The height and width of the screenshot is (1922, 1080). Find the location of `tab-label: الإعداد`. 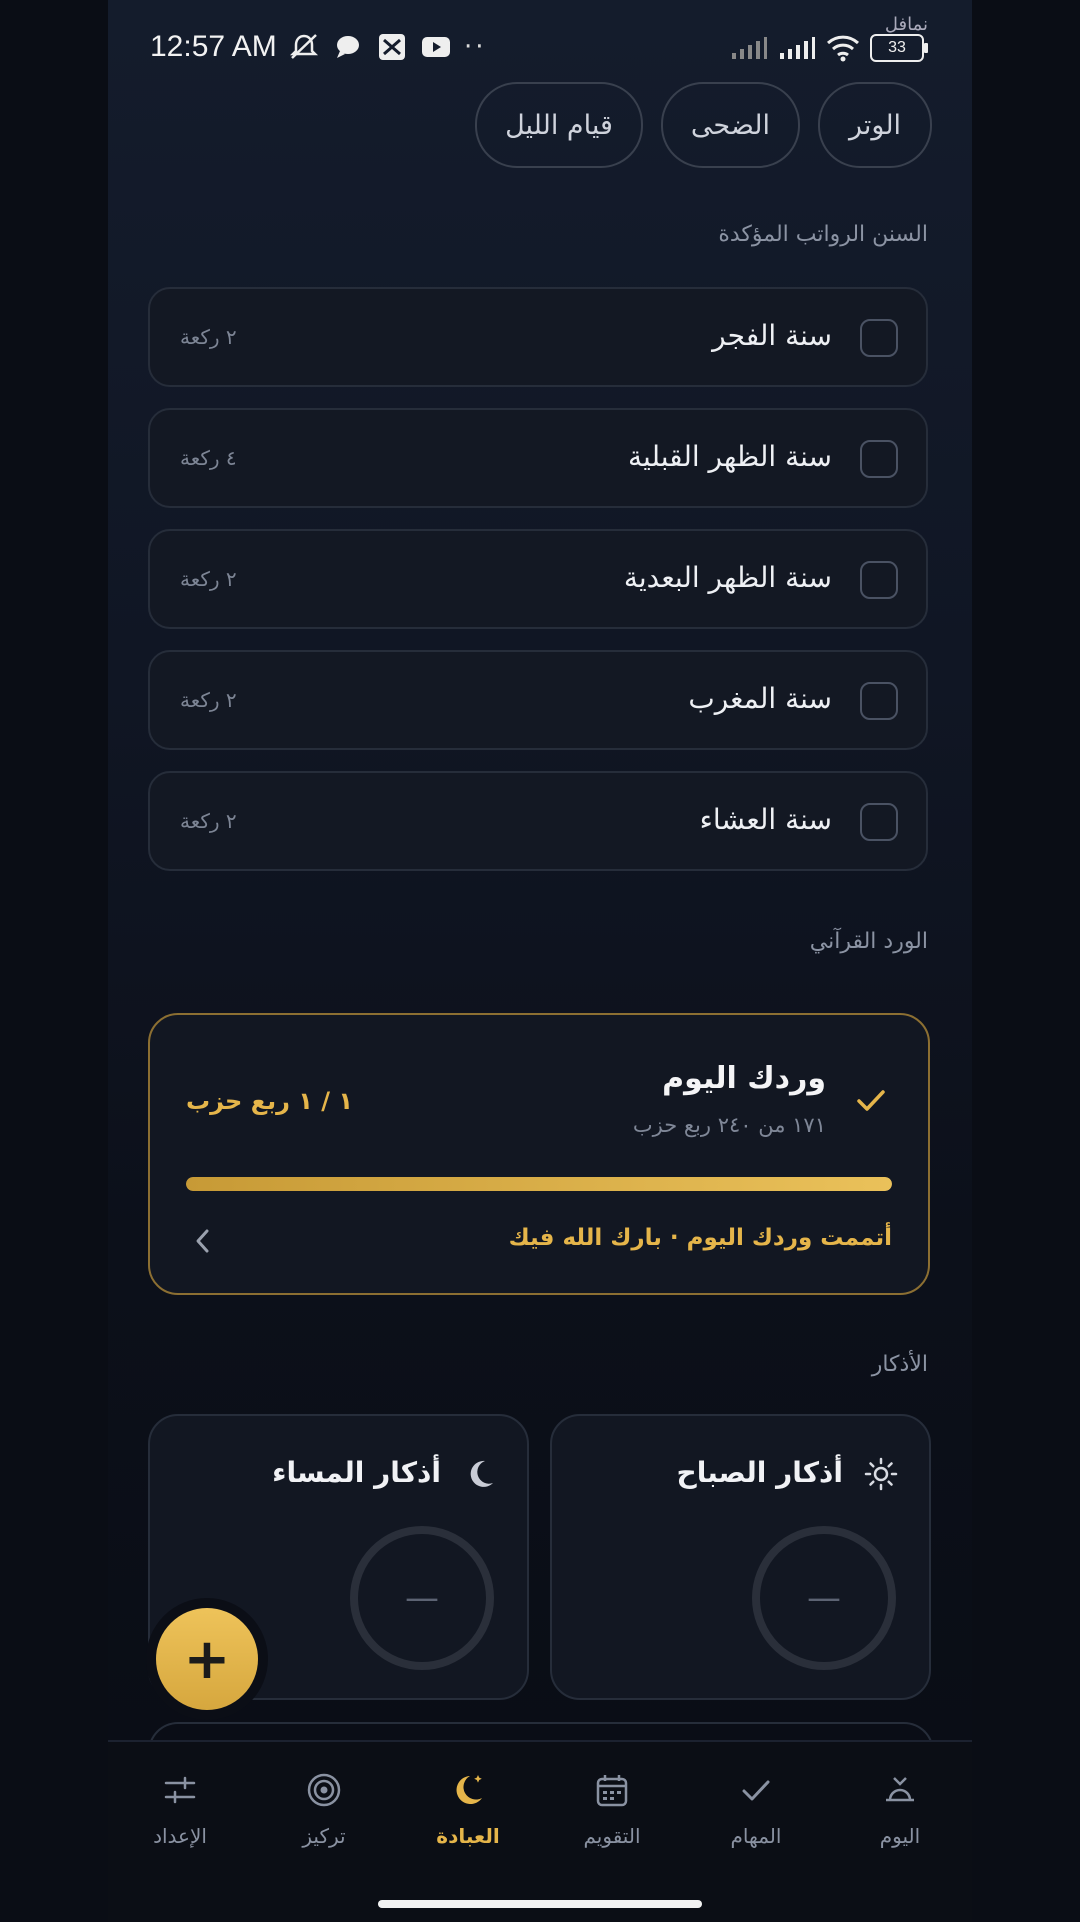

tab-label: الإعداد is located at coordinates (180, 1836).